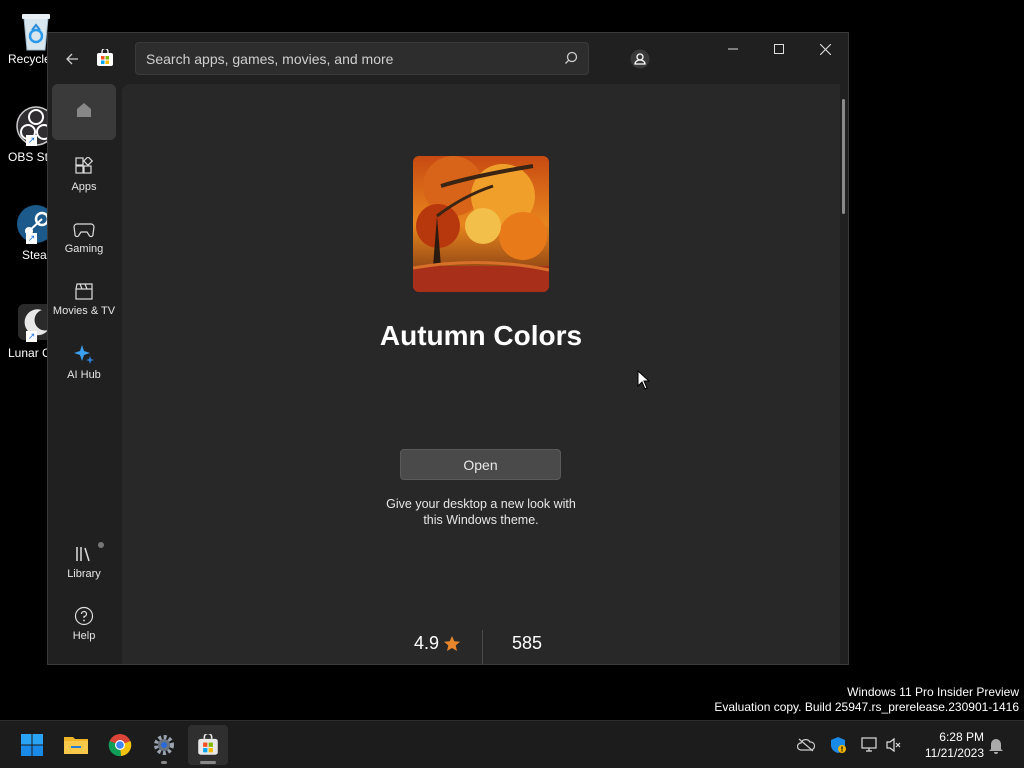 Image resolution: width=1024 pixels, height=768 pixels. What do you see at coordinates (84, 187) in the screenshot?
I see `nav-label: Apps` at bounding box center [84, 187].